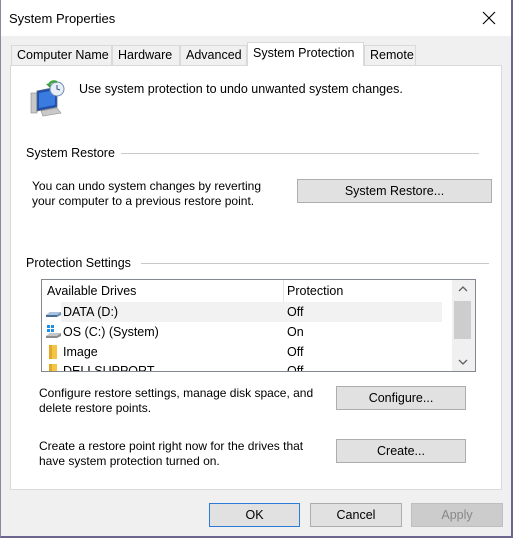 The width and height of the screenshot is (513, 538). What do you see at coordinates (390, 55) in the screenshot?
I see `tab-remote: Remote` at bounding box center [390, 55].